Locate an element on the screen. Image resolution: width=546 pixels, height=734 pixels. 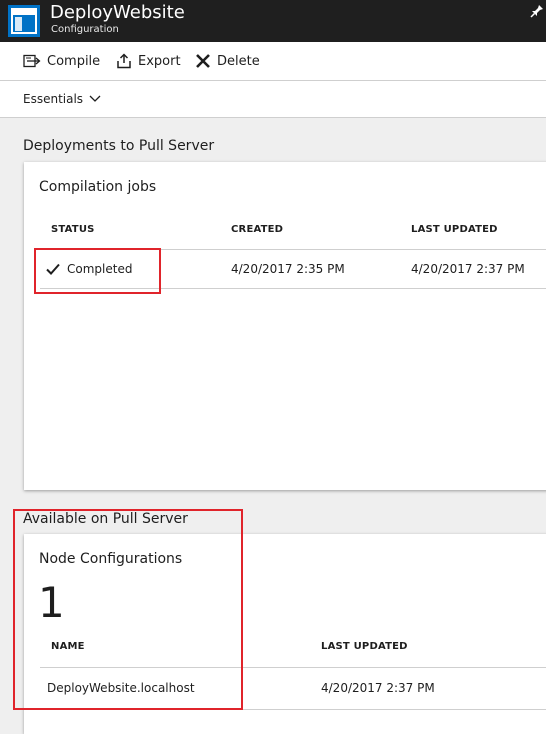
deployments-section-title: Deployments to Pull Server is located at coordinates (119, 146).